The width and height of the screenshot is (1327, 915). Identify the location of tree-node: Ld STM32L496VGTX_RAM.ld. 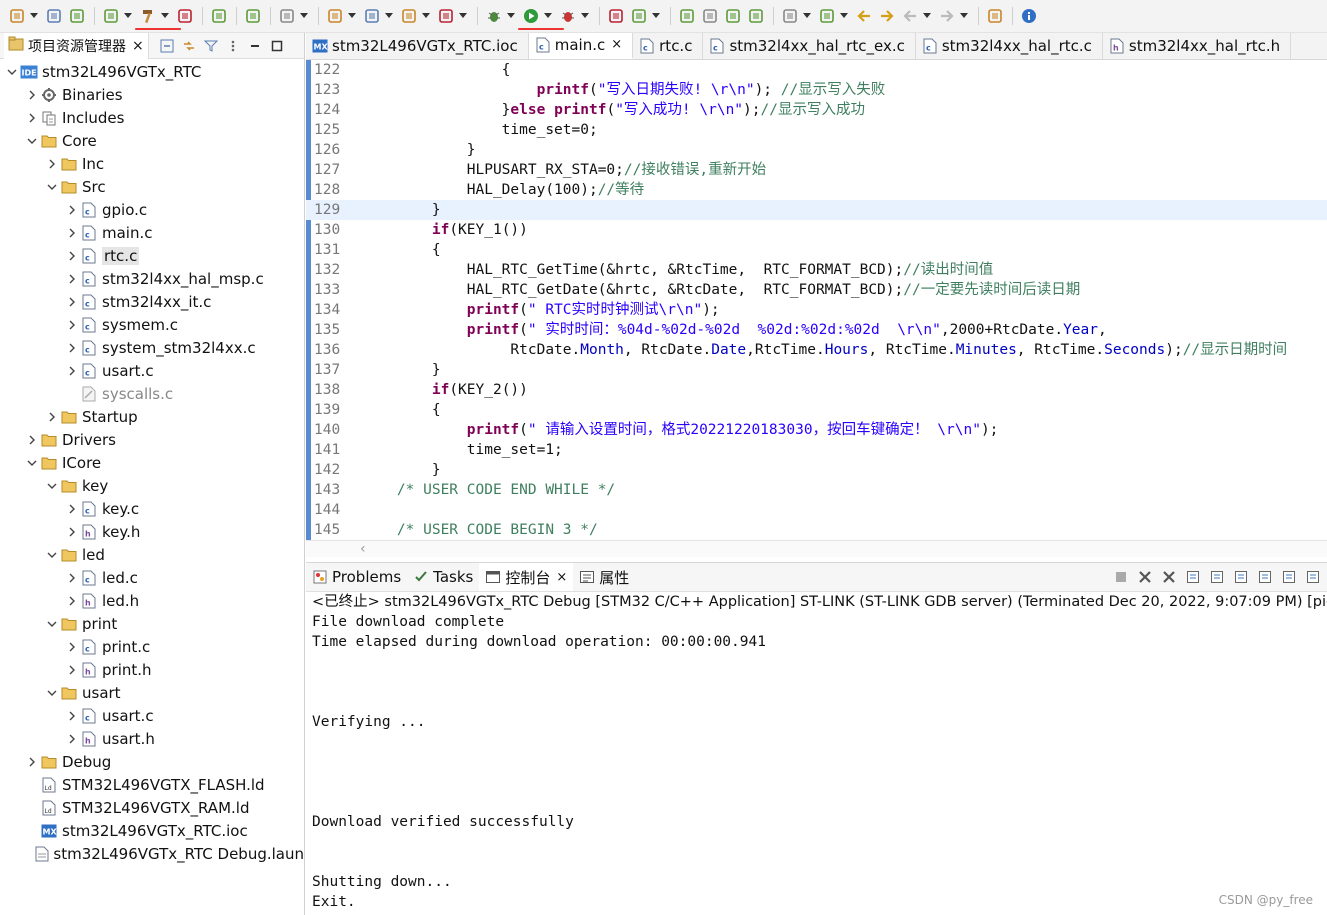
(152, 807).